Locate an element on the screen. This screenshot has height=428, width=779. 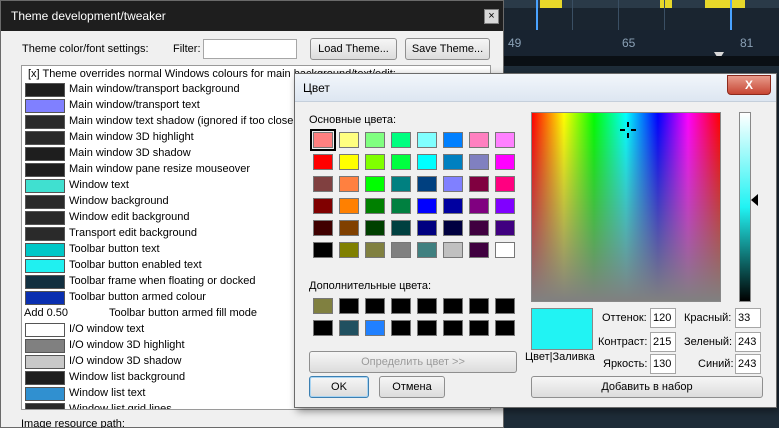
hue-input: 120 is located at coordinates (663, 318).